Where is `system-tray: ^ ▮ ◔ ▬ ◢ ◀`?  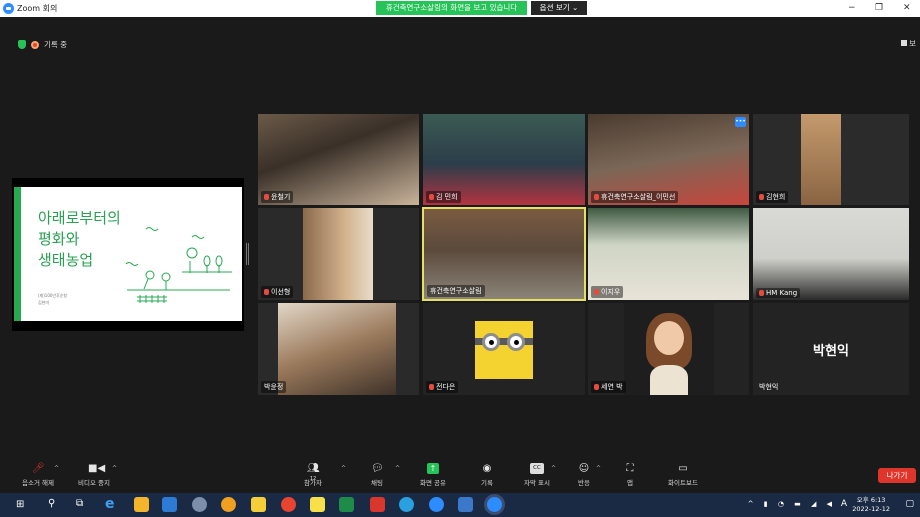 system-tray: ^ ▮ ◔ ▬ ◢ ◀ is located at coordinates (792, 504).